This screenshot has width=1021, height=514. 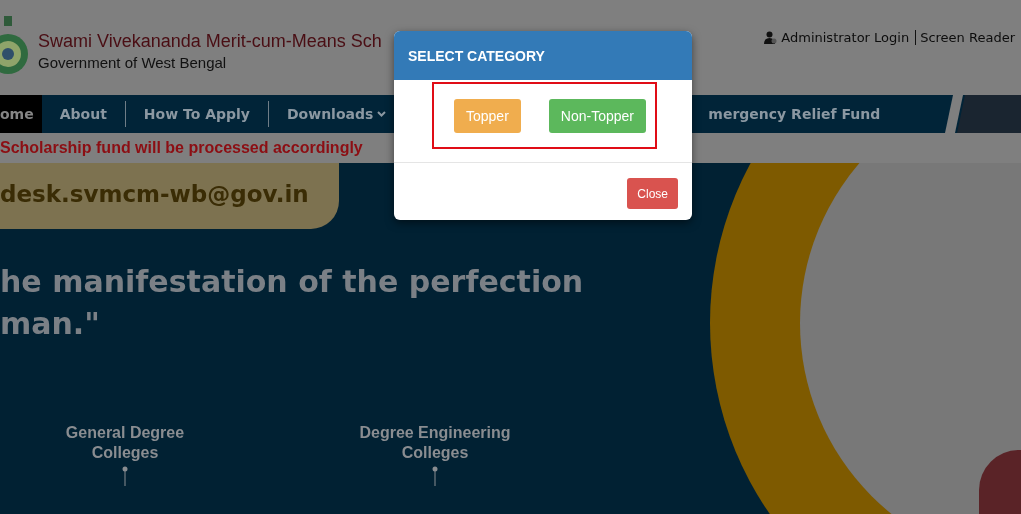 What do you see at coordinates (435, 443) in the screenshot?
I see `college-label: Degree Engineering Colleges` at bounding box center [435, 443].